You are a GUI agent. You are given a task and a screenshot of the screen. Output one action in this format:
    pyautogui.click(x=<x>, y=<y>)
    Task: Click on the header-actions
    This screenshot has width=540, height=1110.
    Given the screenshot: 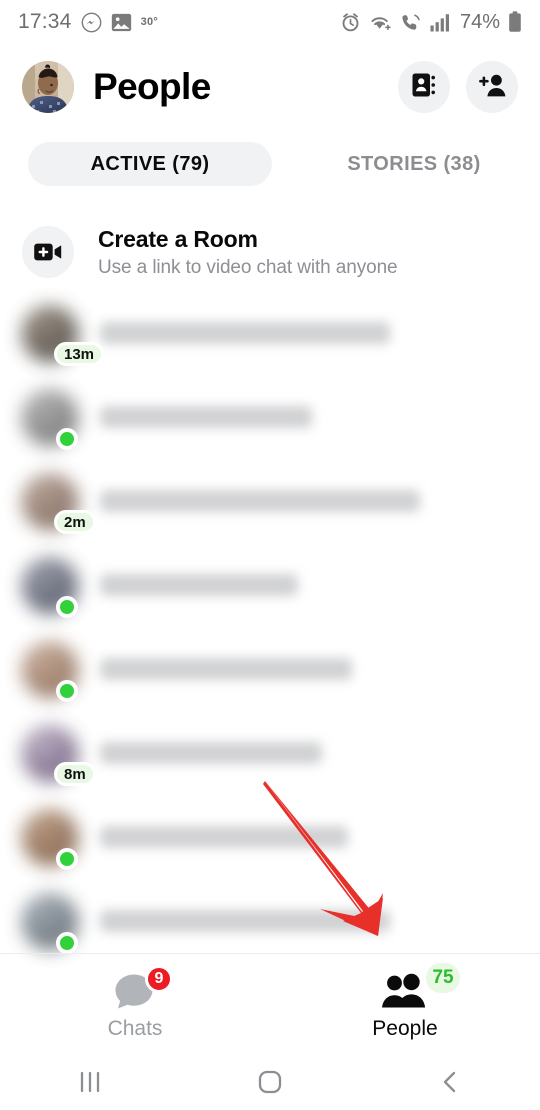 What is the action you would take?
    pyautogui.click(x=458, y=87)
    